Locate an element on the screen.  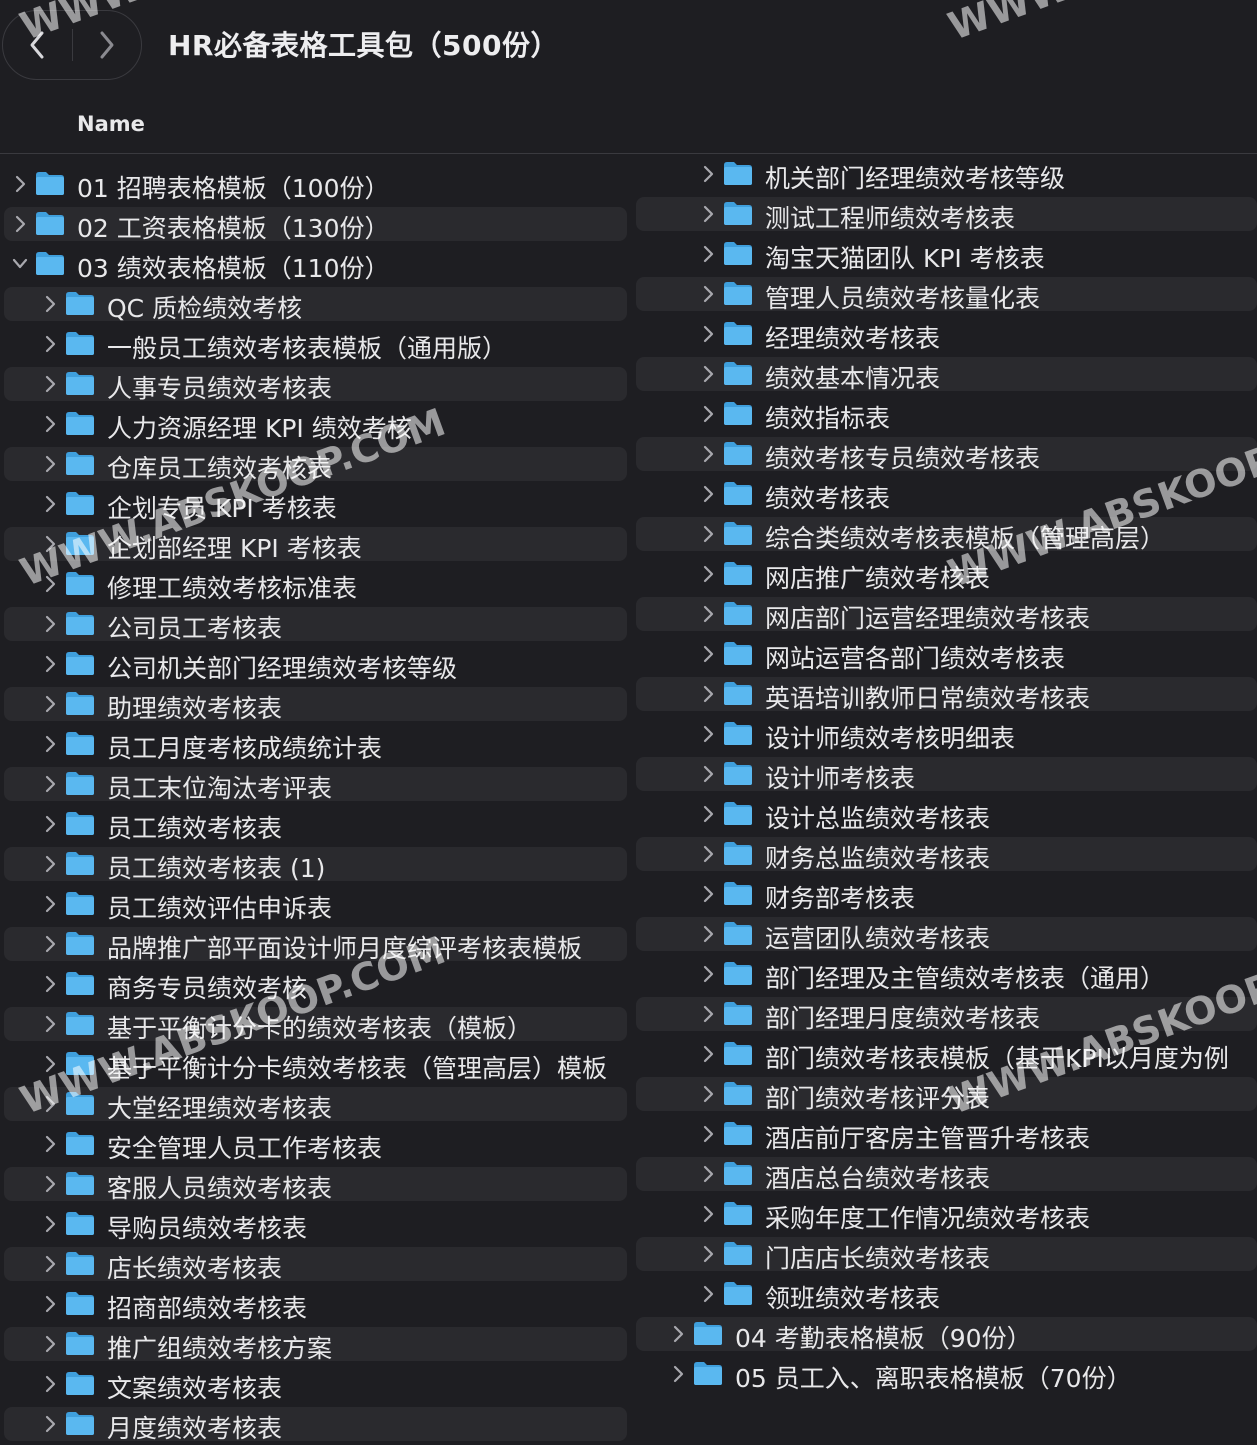
folder-row: 01 招聘表格模板（100份） is located at coordinates (313, 184).